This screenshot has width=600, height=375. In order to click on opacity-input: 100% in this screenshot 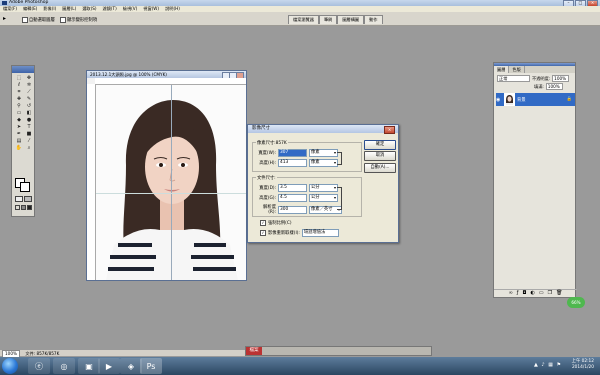, I will do `click(561, 78)`.